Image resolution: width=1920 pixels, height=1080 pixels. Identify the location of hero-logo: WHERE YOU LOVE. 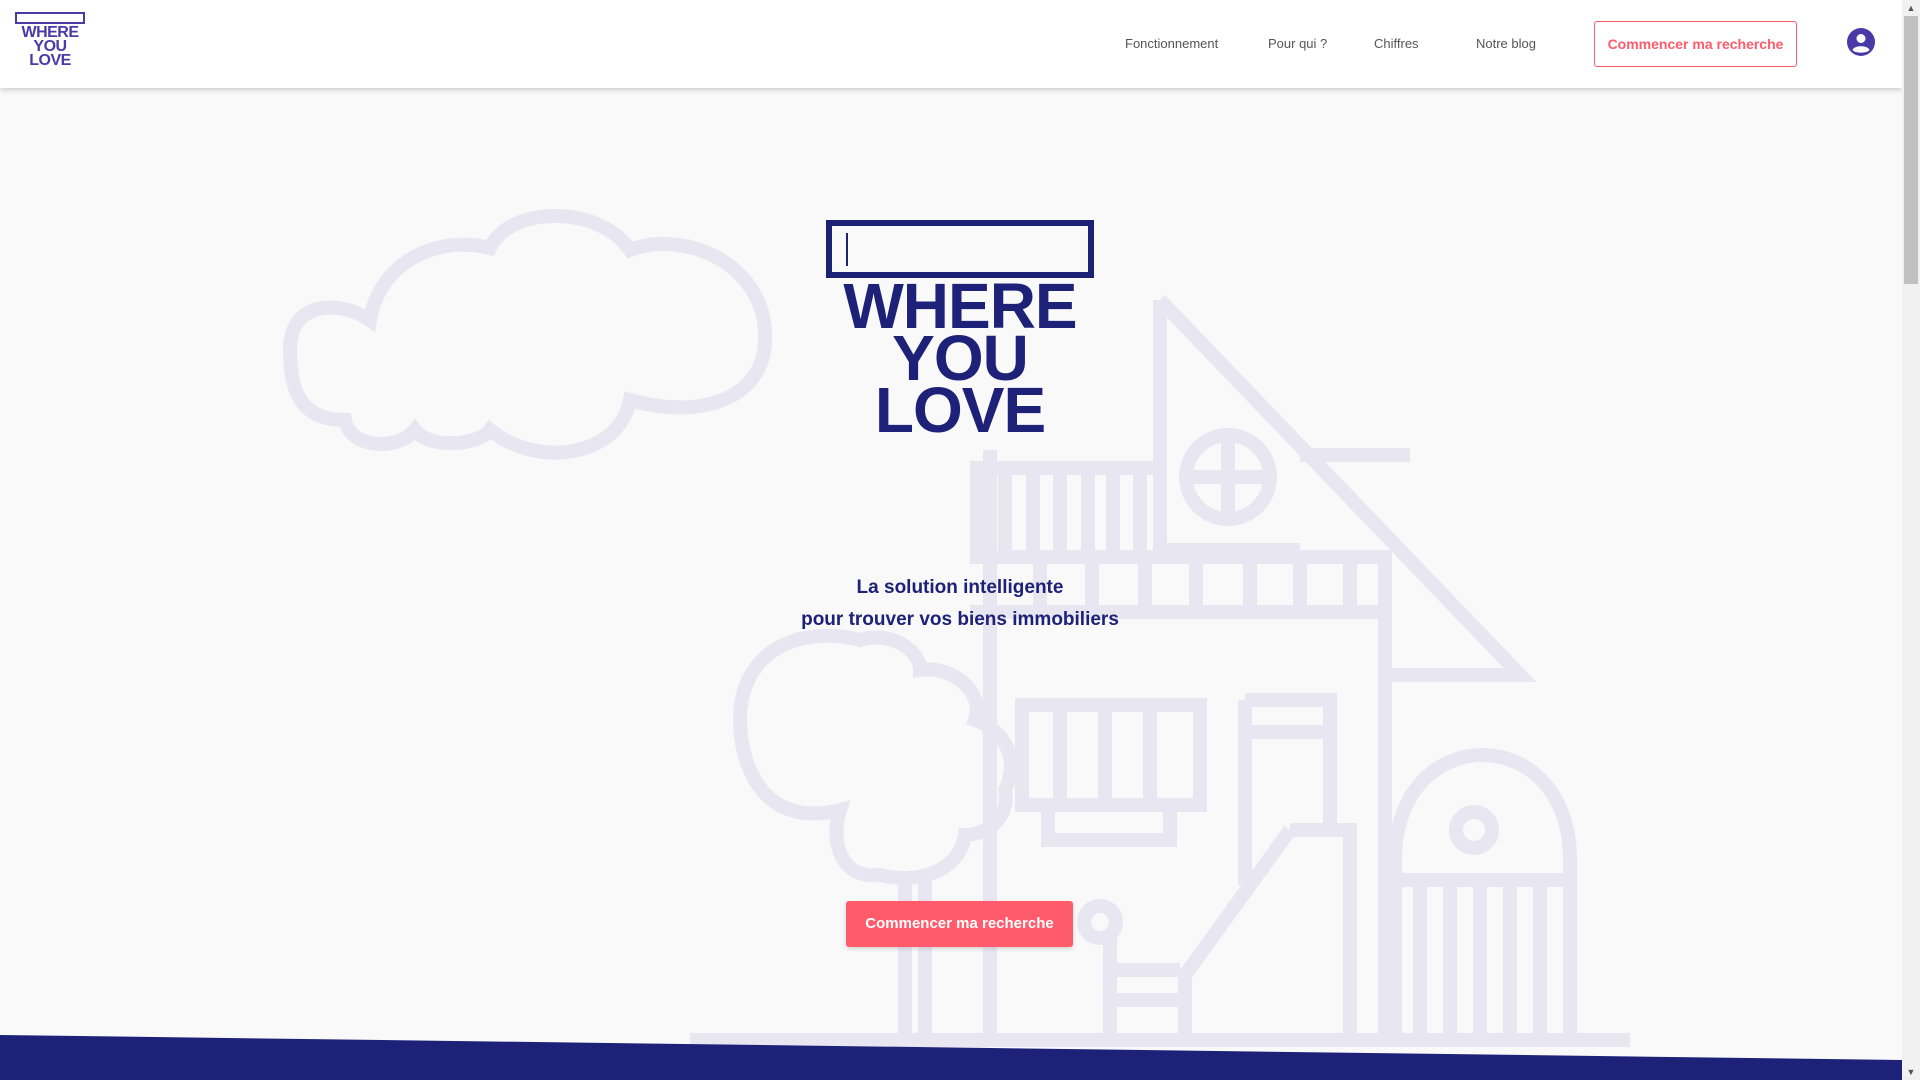
(960, 332).